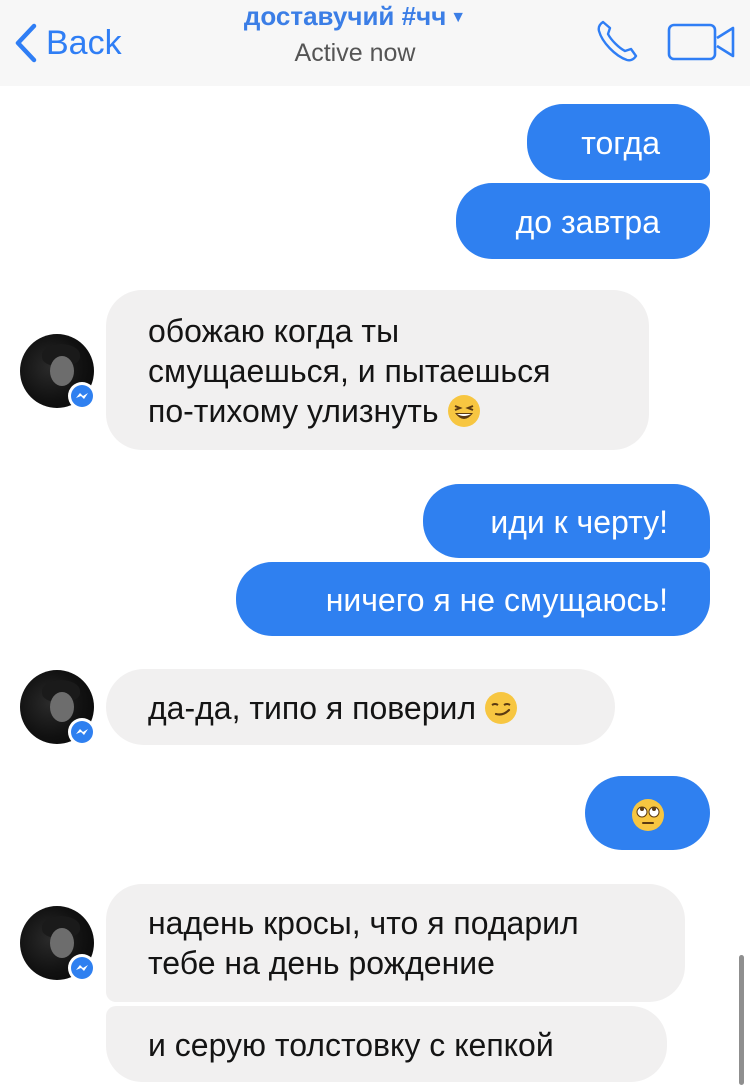  I want to click on back-button: Back, so click(68, 43).